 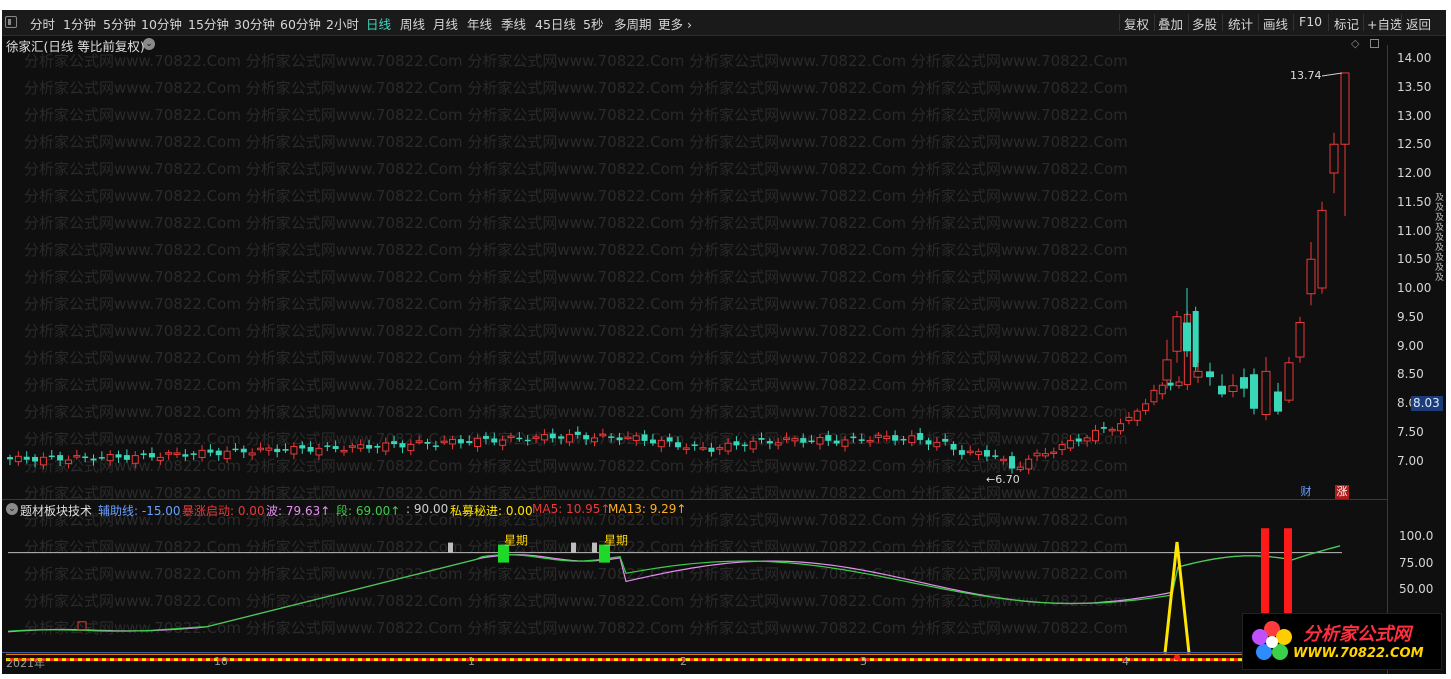 What do you see at coordinates (683, 661) in the screenshot?
I see `time-tick: 2` at bounding box center [683, 661].